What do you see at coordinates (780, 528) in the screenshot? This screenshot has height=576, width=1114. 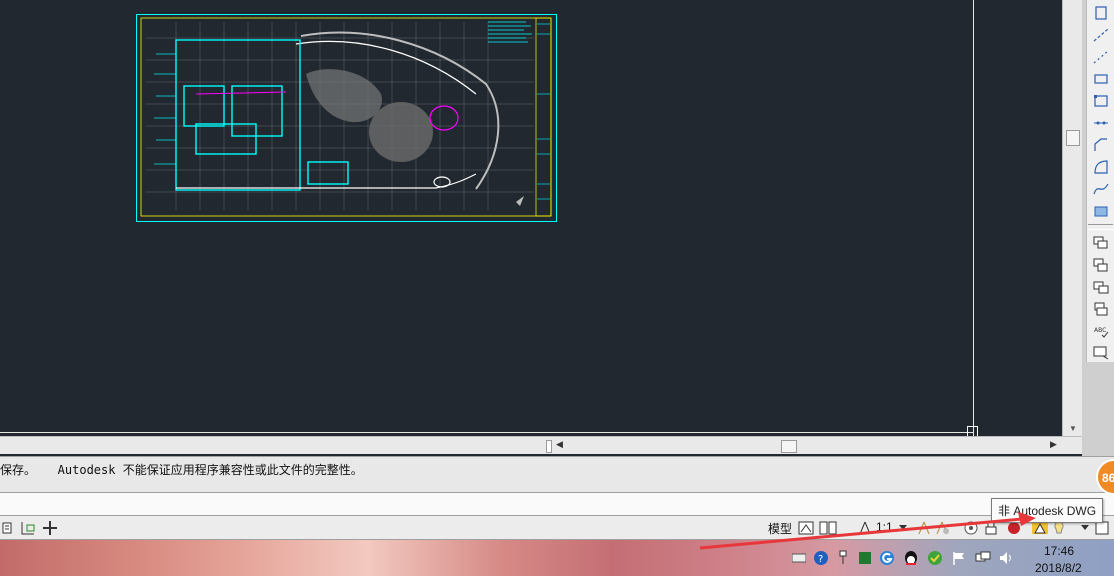 I see `model-tab: 模型` at bounding box center [780, 528].